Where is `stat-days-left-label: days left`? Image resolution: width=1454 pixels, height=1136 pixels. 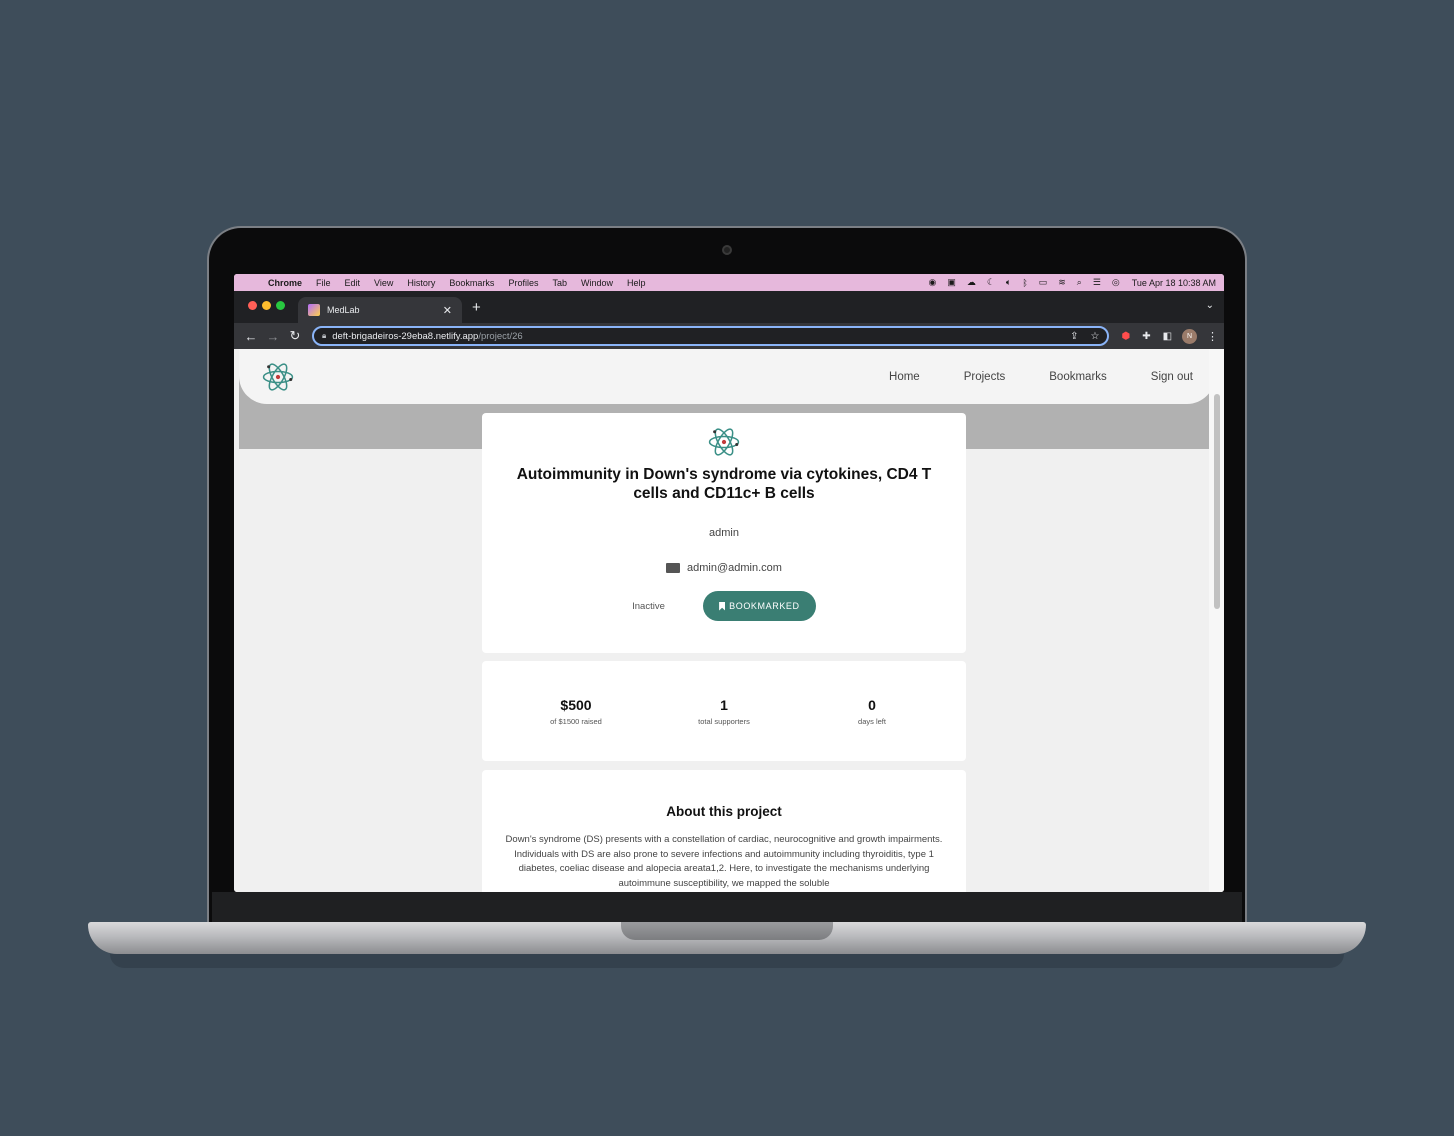
stat-days-left-label: days left is located at coordinates (872, 721).